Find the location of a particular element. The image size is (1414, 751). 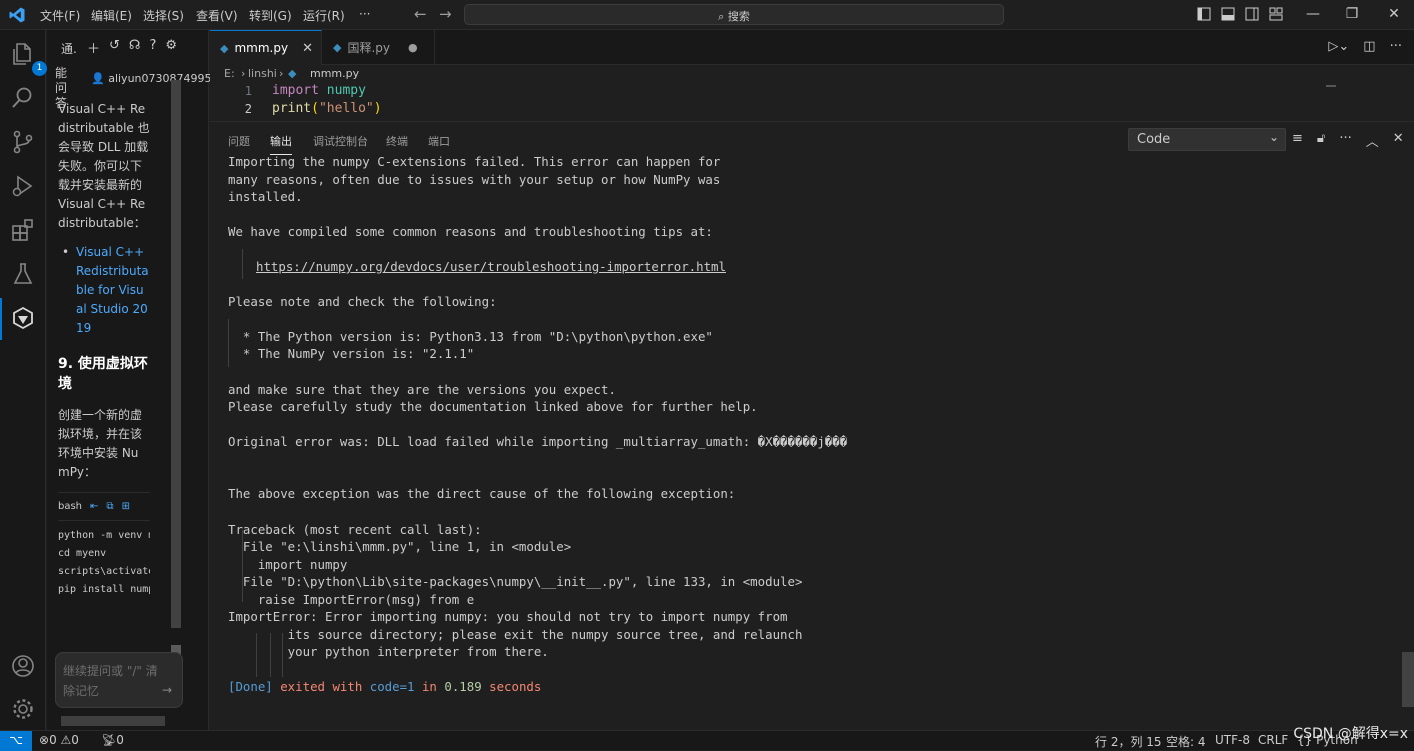

account-icon is located at coordinates (23, 666).